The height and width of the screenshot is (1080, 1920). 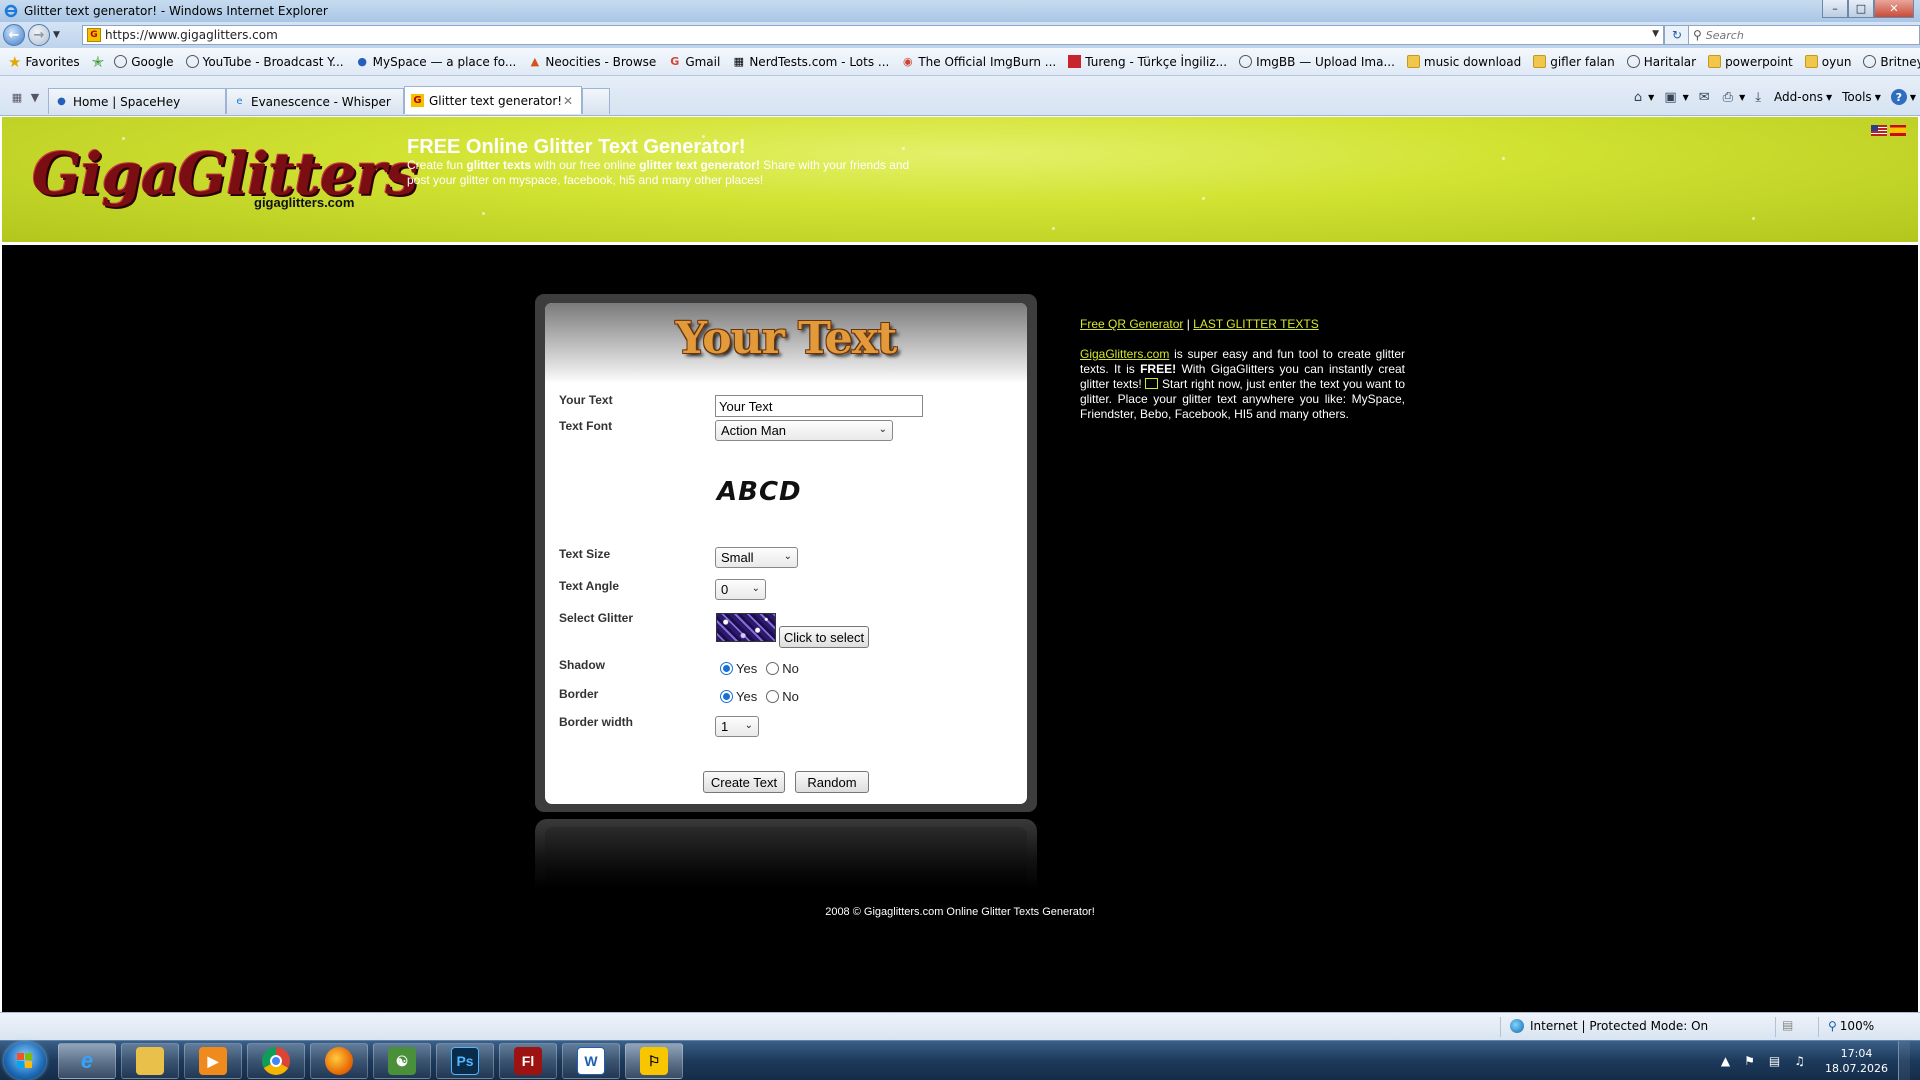 I want to click on favorite-item: music download, so click(x=1464, y=61).